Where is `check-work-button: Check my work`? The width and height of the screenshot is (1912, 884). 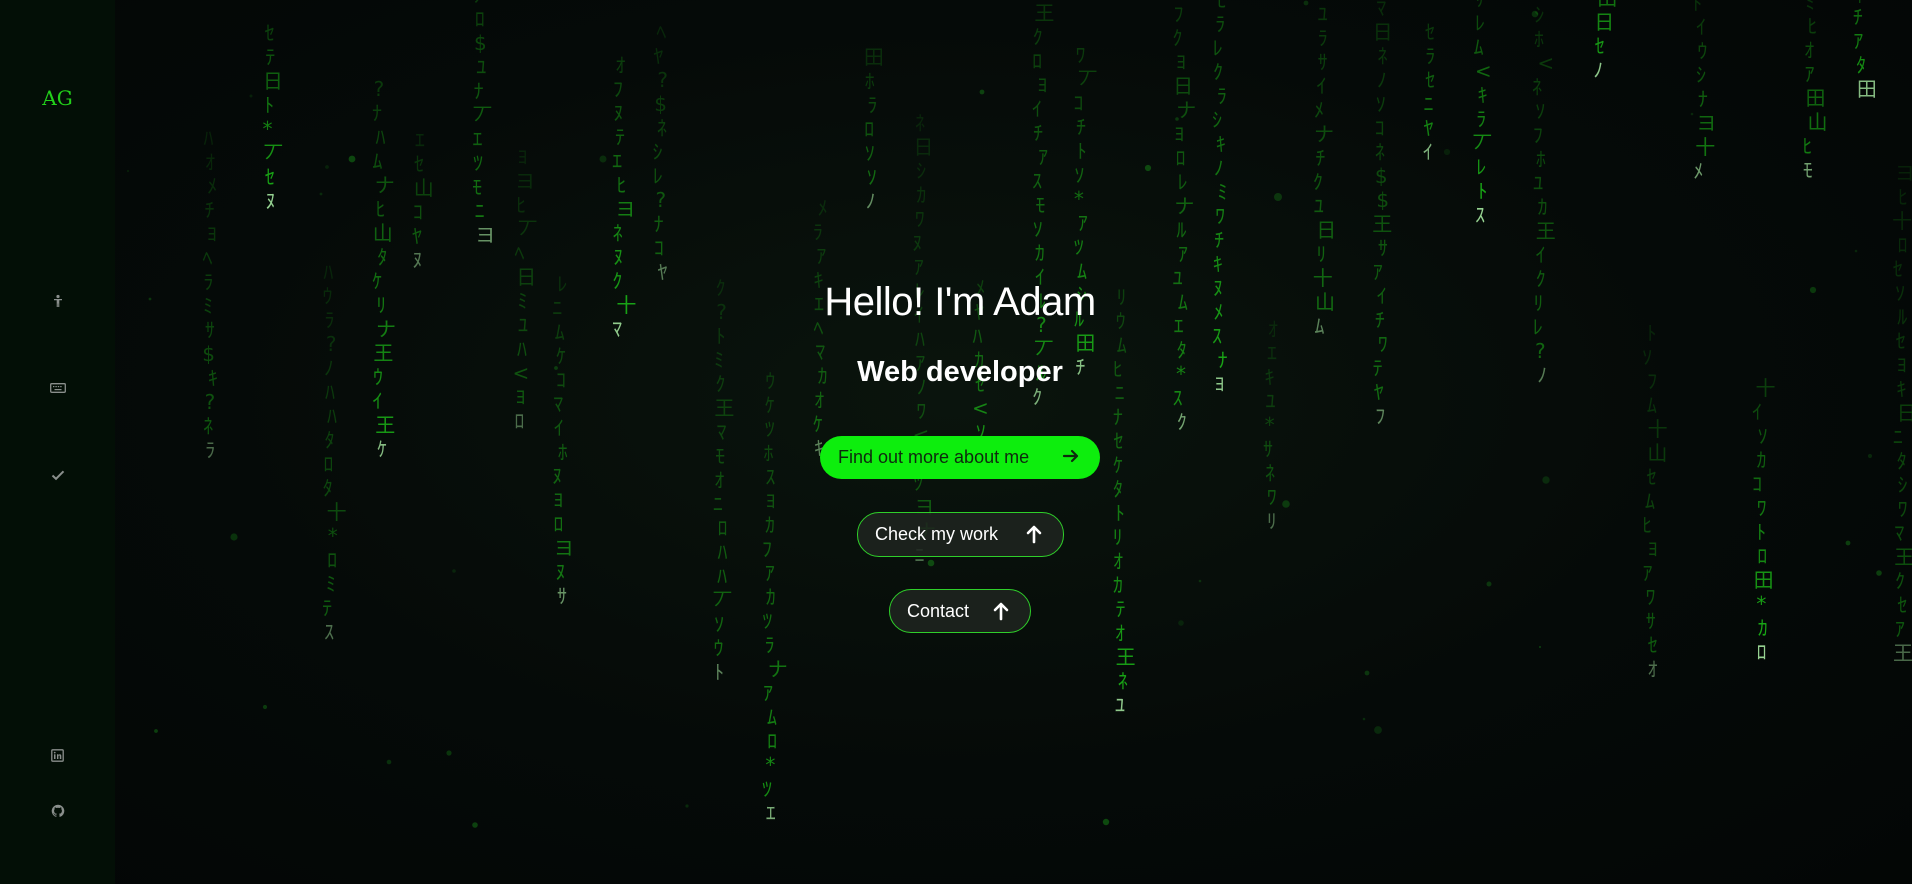
check-work-button: Check my work is located at coordinates (960, 534).